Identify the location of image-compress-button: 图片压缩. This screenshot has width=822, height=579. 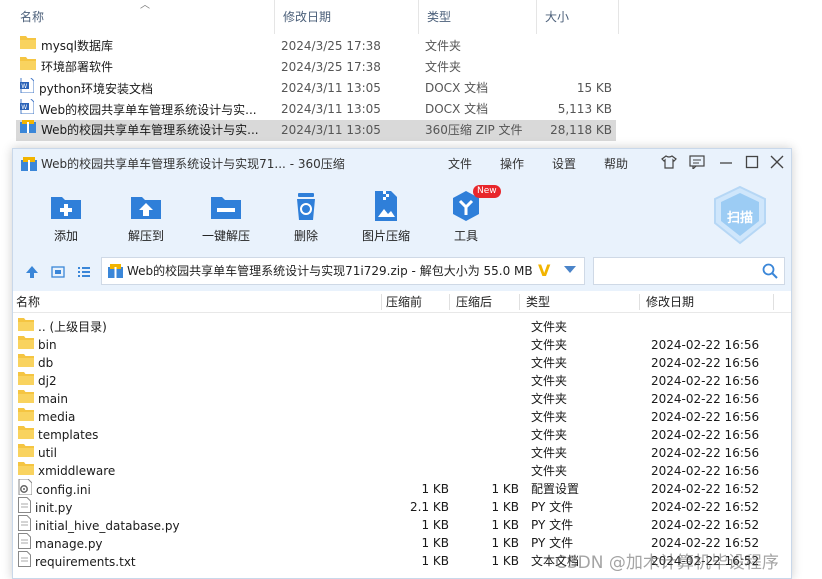
(386, 214).